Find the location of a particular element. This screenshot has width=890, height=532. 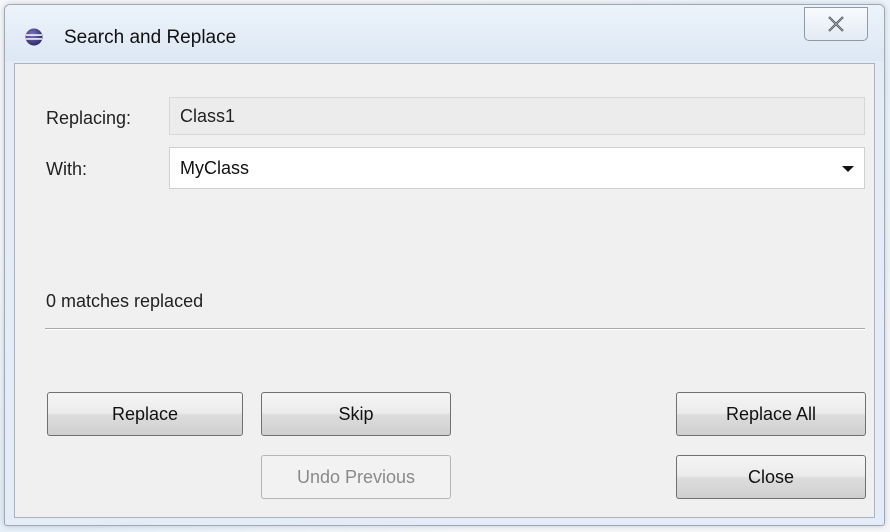

replace-button: Replace is located at coordinates (145, 414).